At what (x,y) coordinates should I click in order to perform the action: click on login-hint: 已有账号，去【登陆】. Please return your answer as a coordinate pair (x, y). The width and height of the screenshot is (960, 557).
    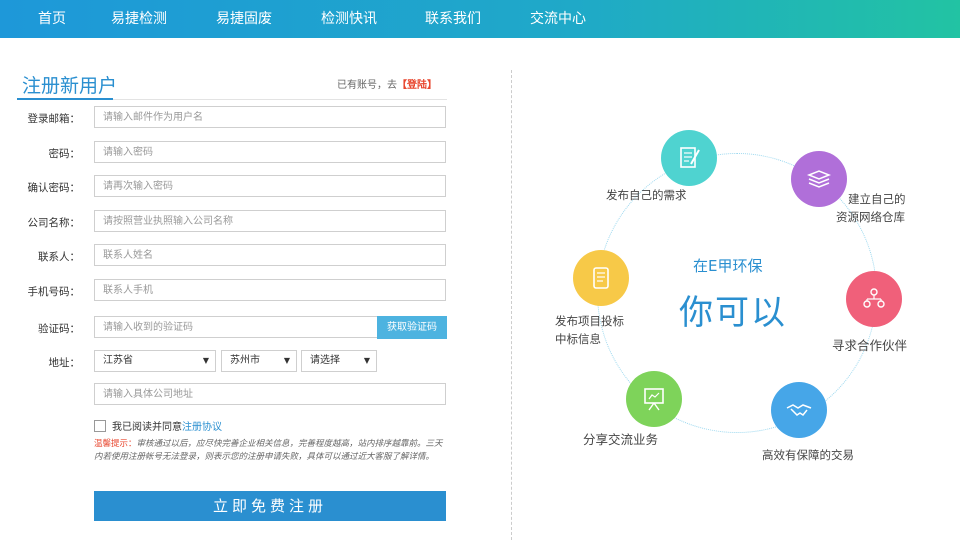
    Looking at the image, I should click on (387, 83).